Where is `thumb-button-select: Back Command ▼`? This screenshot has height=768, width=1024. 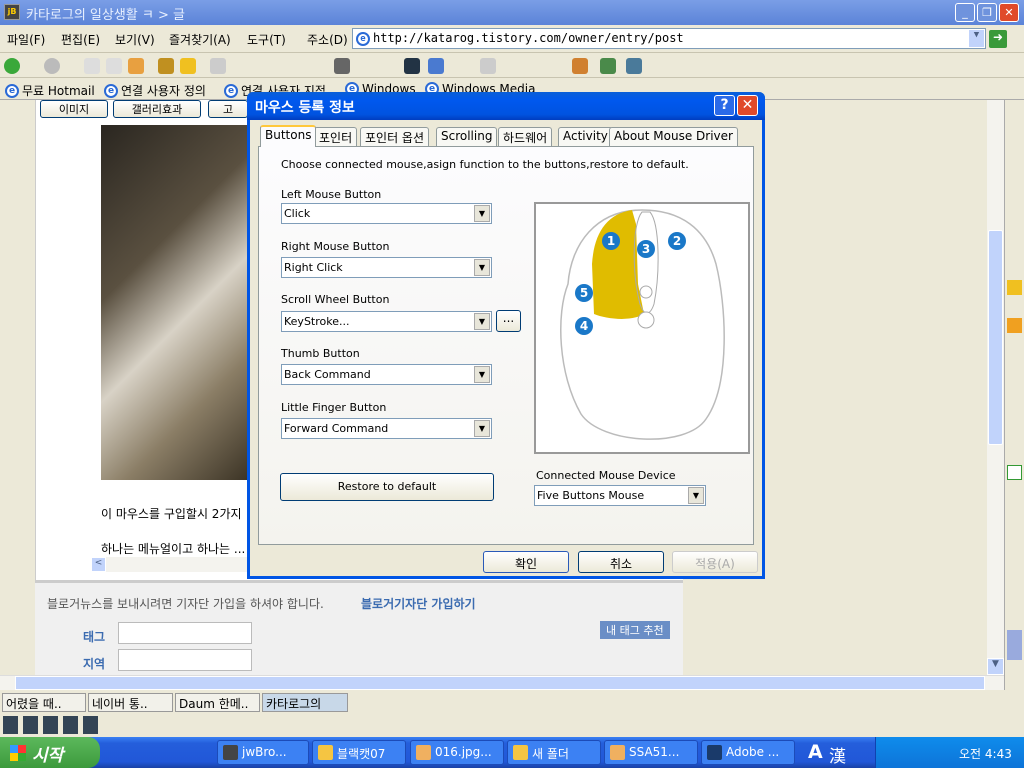 thumb-button-select: Back Command ▼ is located at coordinates (386, 374).